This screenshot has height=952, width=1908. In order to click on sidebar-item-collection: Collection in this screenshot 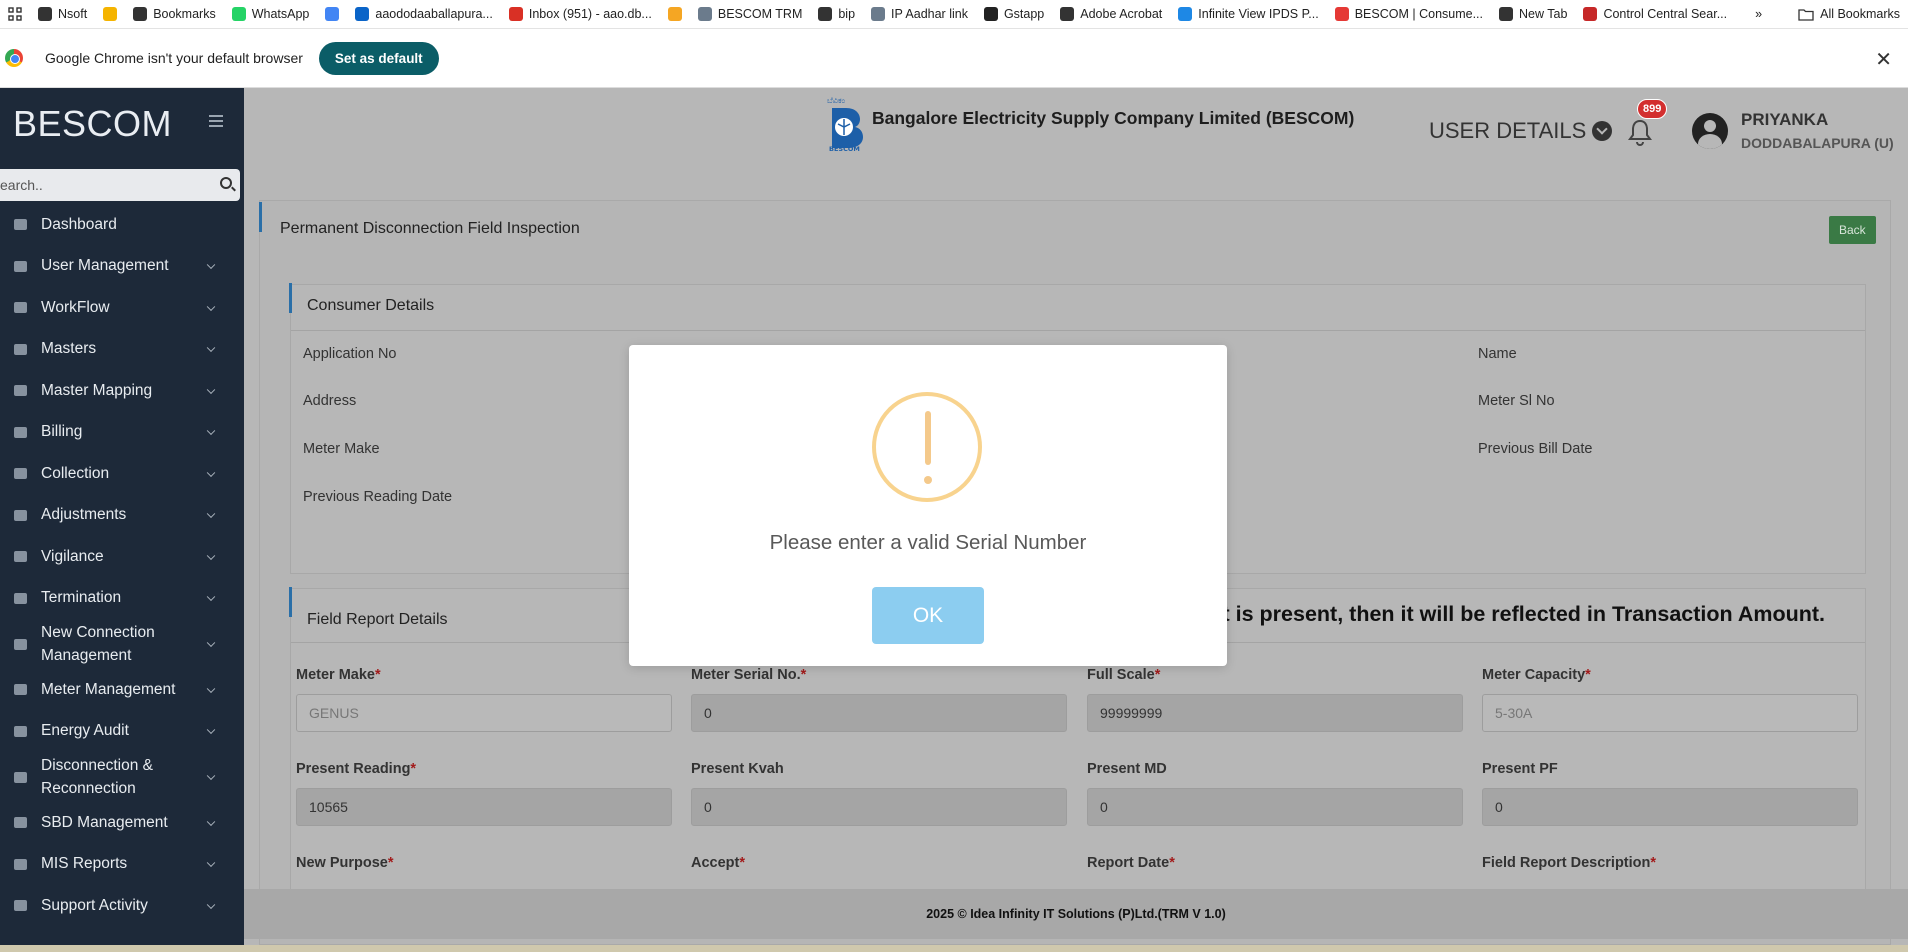, I will do `click(122, 474)`.